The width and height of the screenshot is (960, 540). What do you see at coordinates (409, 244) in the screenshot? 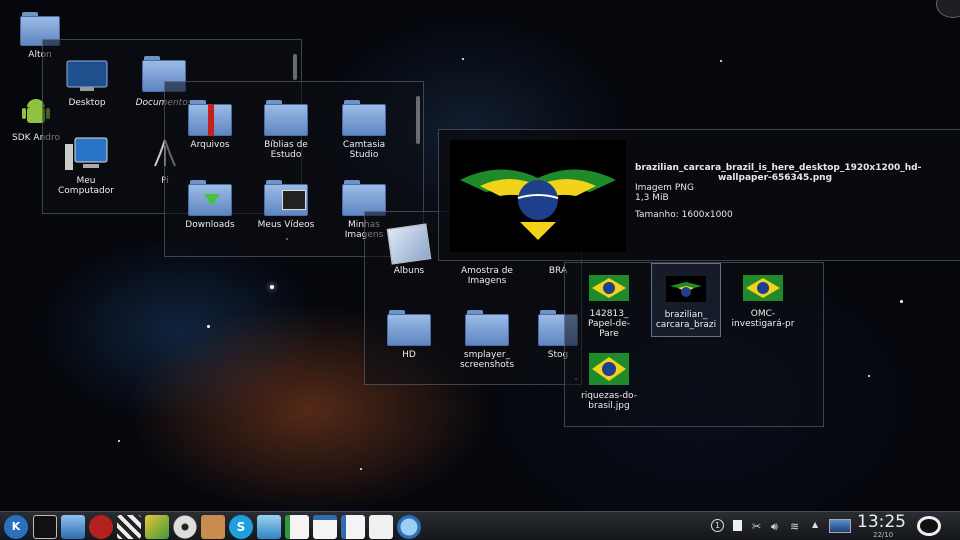
I see `albums-icon` at bounding box center [409, 244].